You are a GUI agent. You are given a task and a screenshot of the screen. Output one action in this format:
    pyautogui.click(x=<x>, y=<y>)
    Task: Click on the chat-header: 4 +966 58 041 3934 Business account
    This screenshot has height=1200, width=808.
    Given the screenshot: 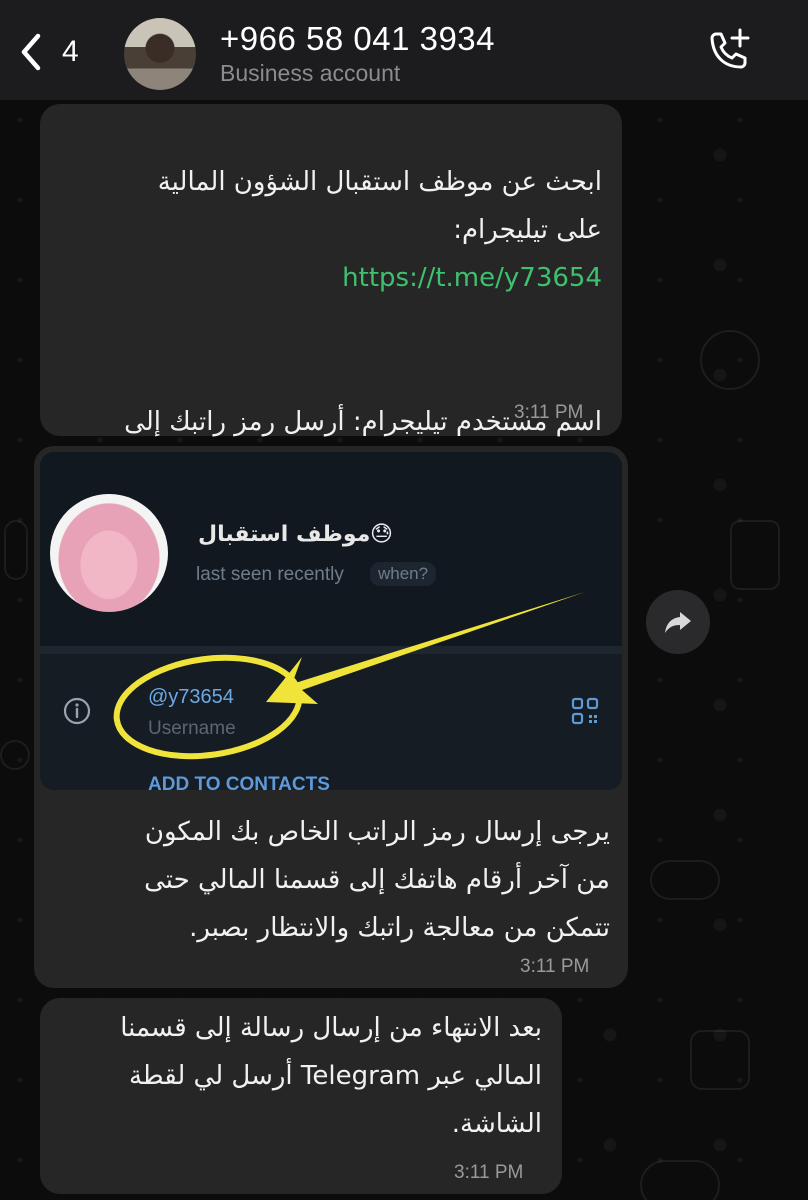 What is the action you would take?
    pyautogui.click(x=404, y=50)
    